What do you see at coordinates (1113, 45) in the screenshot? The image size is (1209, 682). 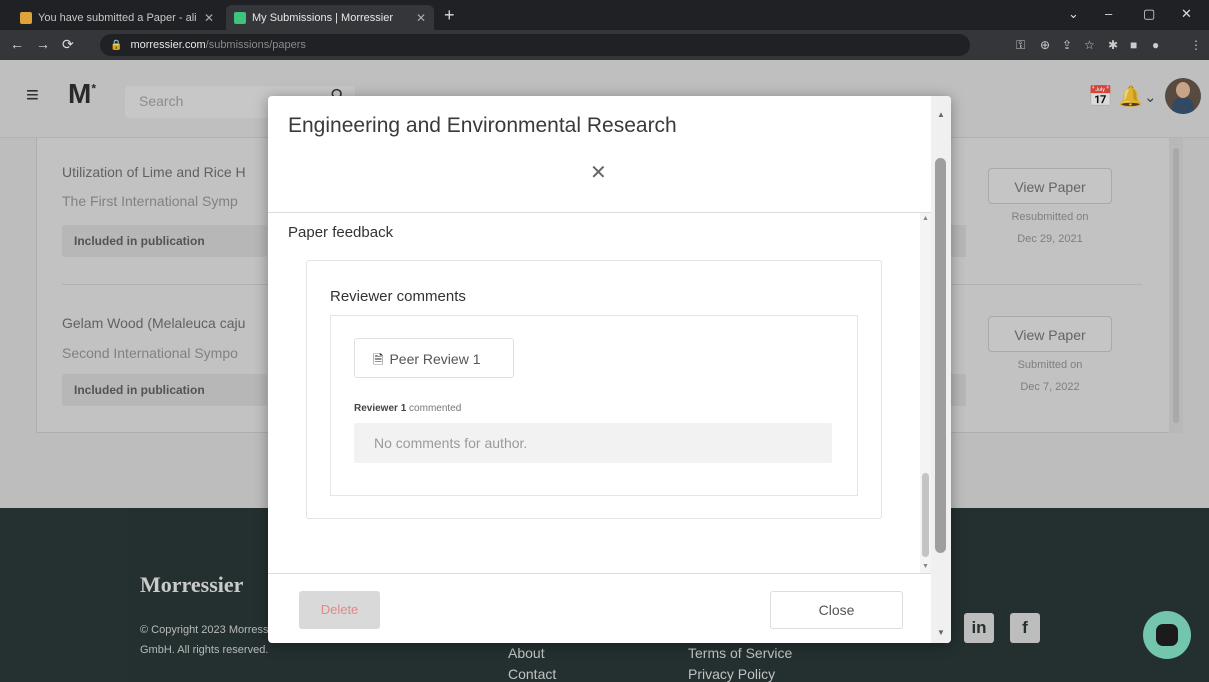 I see `extensions-puzzle-icon: ✱` at bounding box center [1113, 45].